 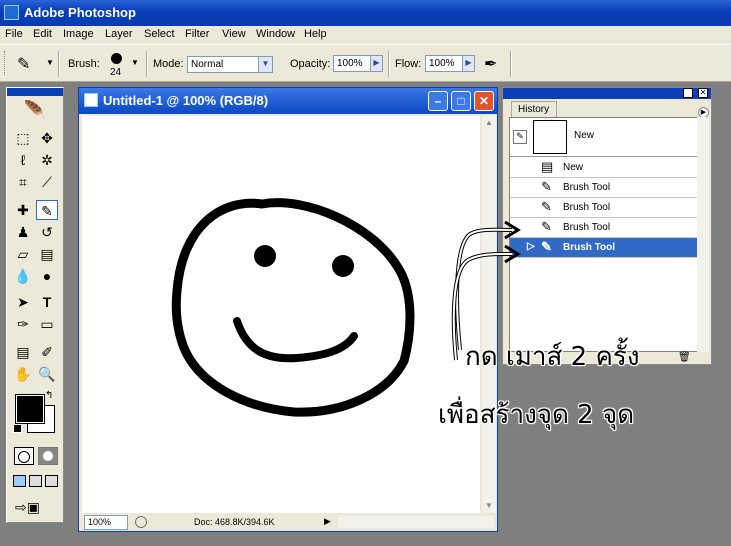 What do you see at coordinates (376, 63) in the screenshot?
I see `opacity-slider-arrow-icon: ▶` at bounding box center [376, 63].